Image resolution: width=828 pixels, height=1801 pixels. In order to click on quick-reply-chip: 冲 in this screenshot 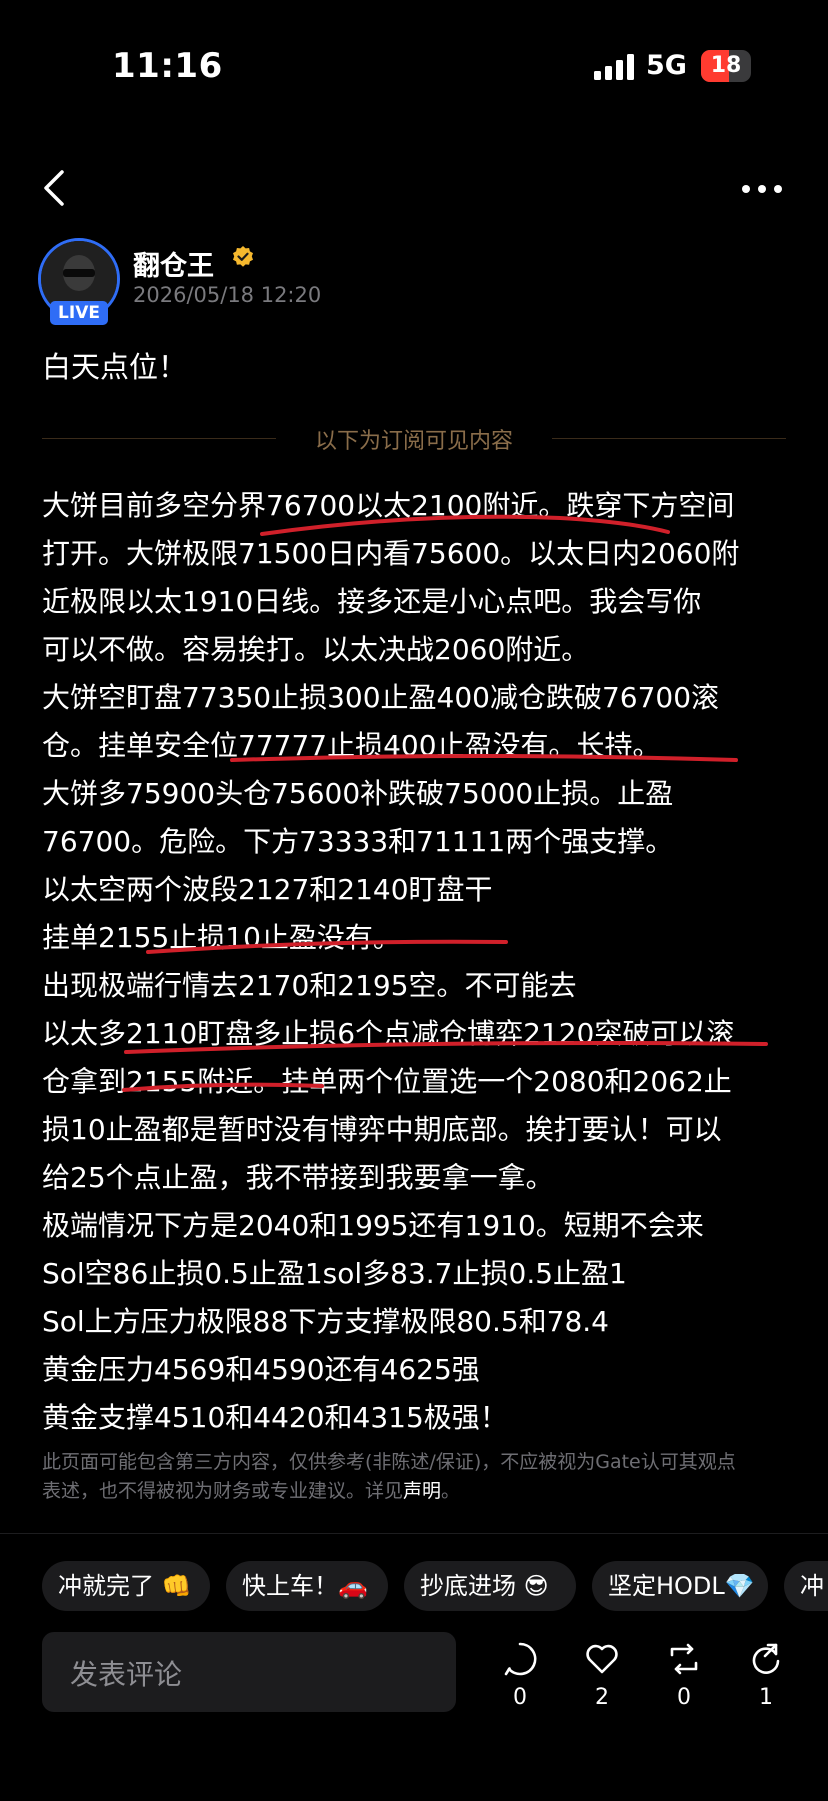, I will do `click(806, 1586)`.